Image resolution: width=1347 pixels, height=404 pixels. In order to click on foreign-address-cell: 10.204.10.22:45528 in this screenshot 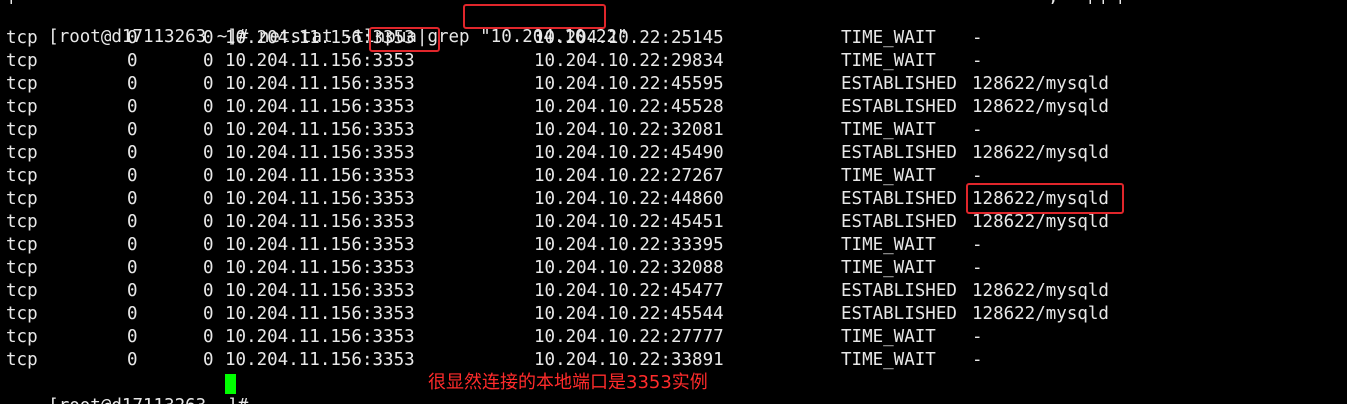, I will do `click(629, 107)`.